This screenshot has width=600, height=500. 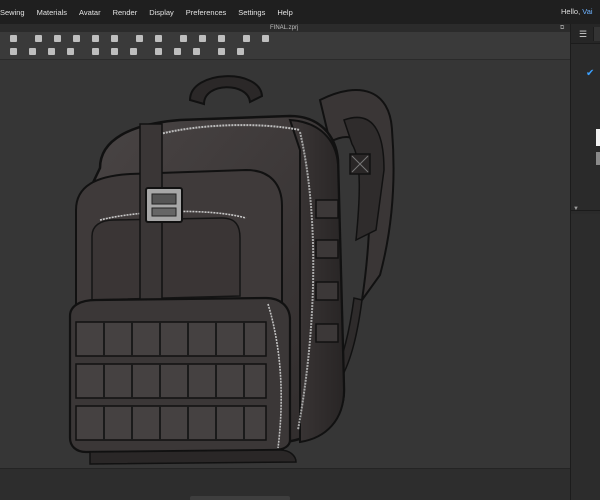 I want to click on buttonhole-tool-icon, so click(x=51, y=51).